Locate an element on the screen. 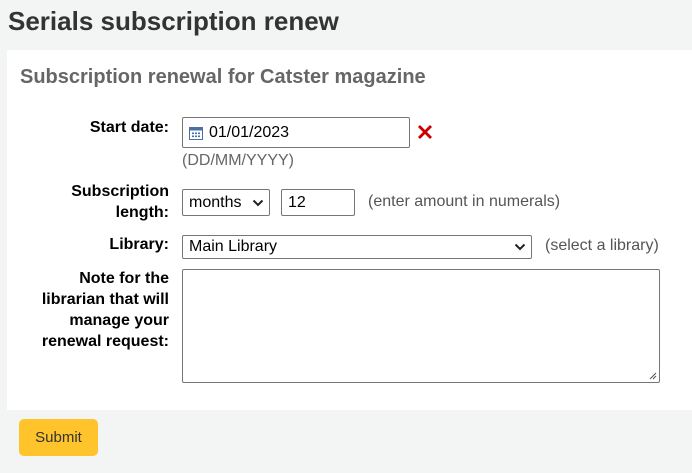 The width and height of the screenshot is (692, 473). subscription-length-label-line1: Subscription is located at coordinates (120, 191).